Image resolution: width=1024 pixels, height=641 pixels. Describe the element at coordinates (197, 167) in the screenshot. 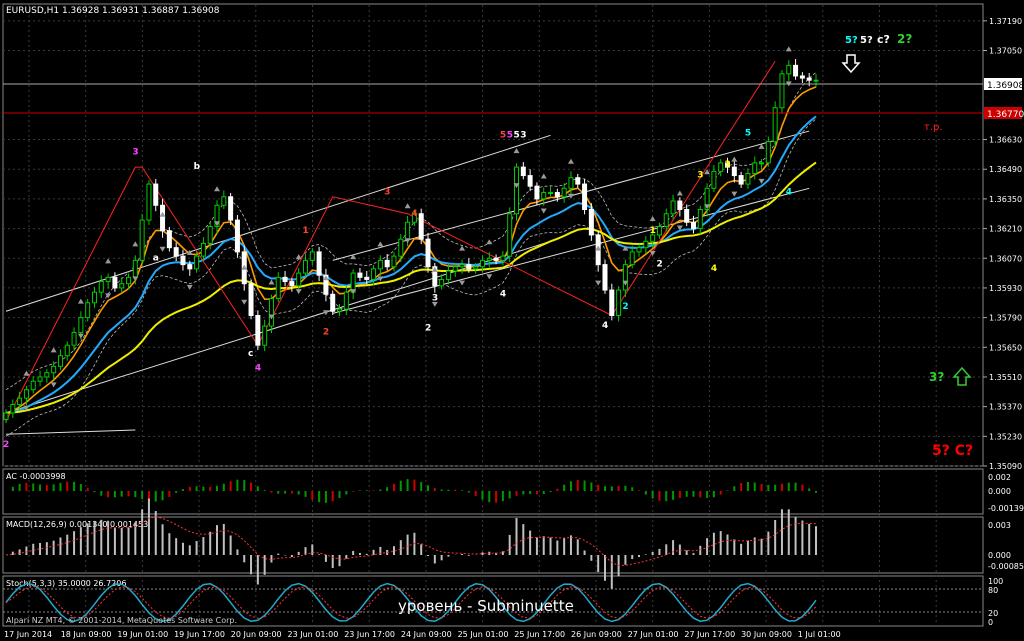

I see `wave-label: b` at that location.